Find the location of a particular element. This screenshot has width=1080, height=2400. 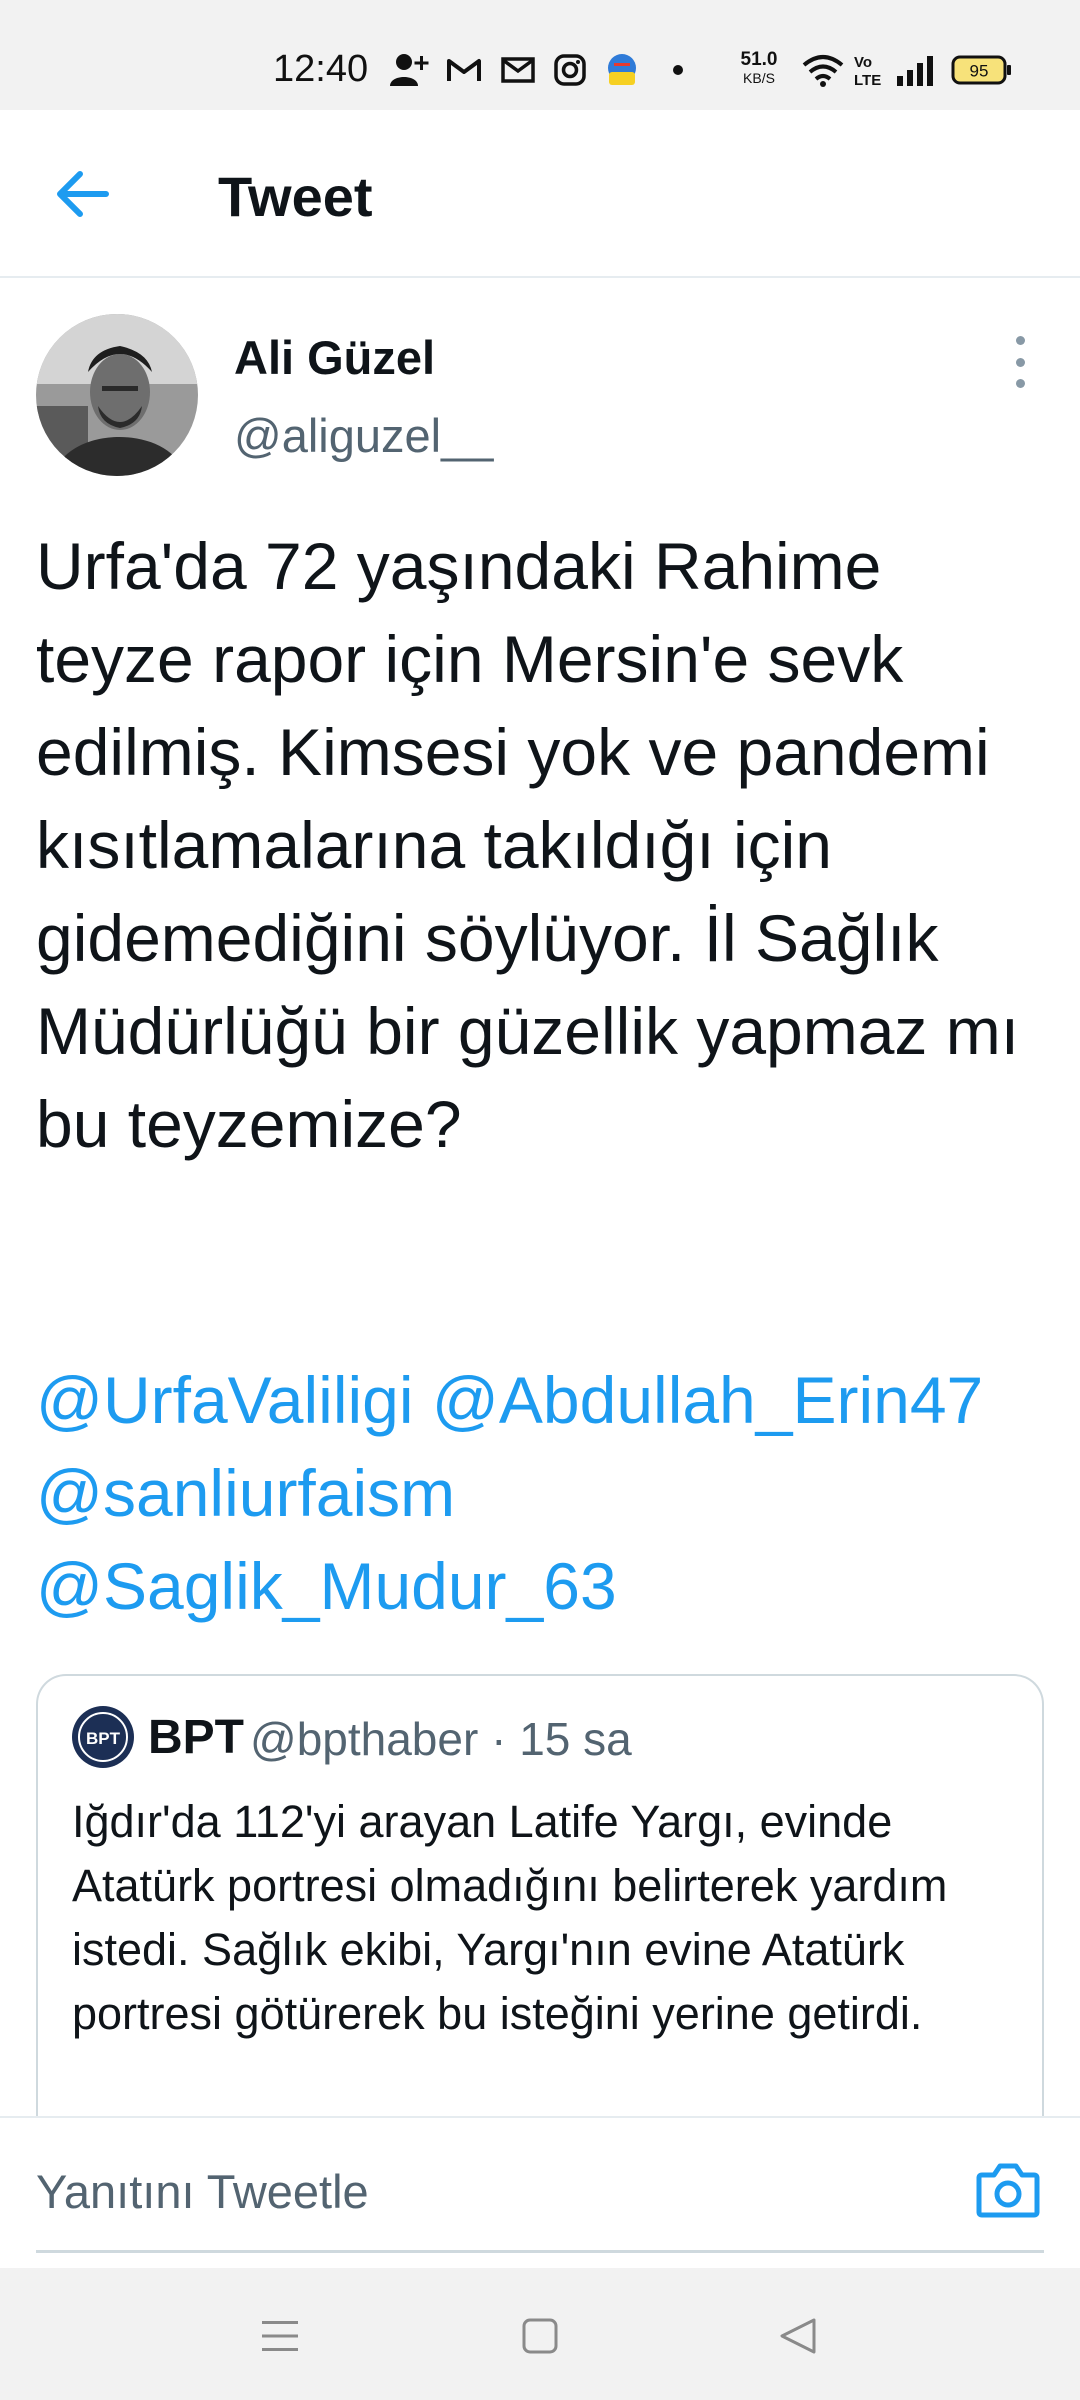

quoted-author-name: BPT is located at coordinates (196, 1737).